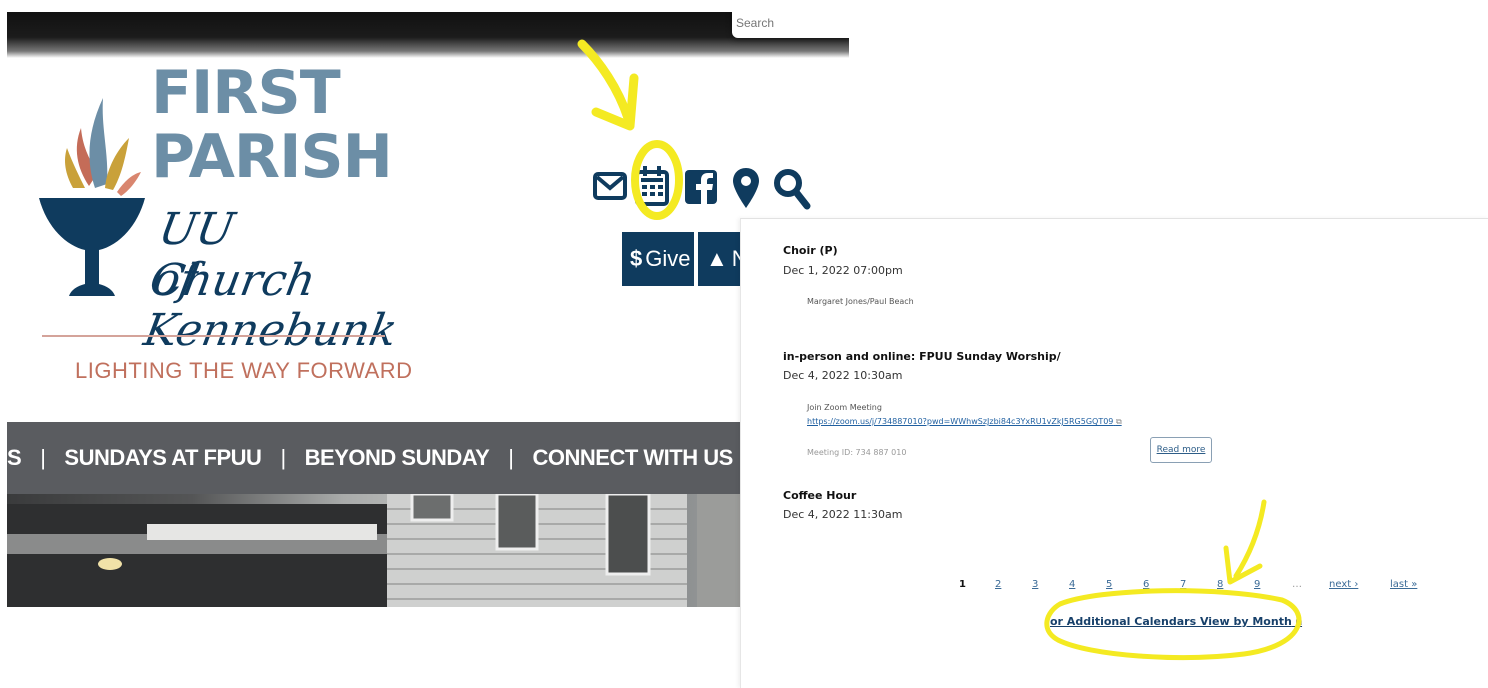 The width and height of the screenshot is (1488, 688). Describe the element at coordinates (1183, 584) in the screenshot. I see `page-link: 7` at that location.